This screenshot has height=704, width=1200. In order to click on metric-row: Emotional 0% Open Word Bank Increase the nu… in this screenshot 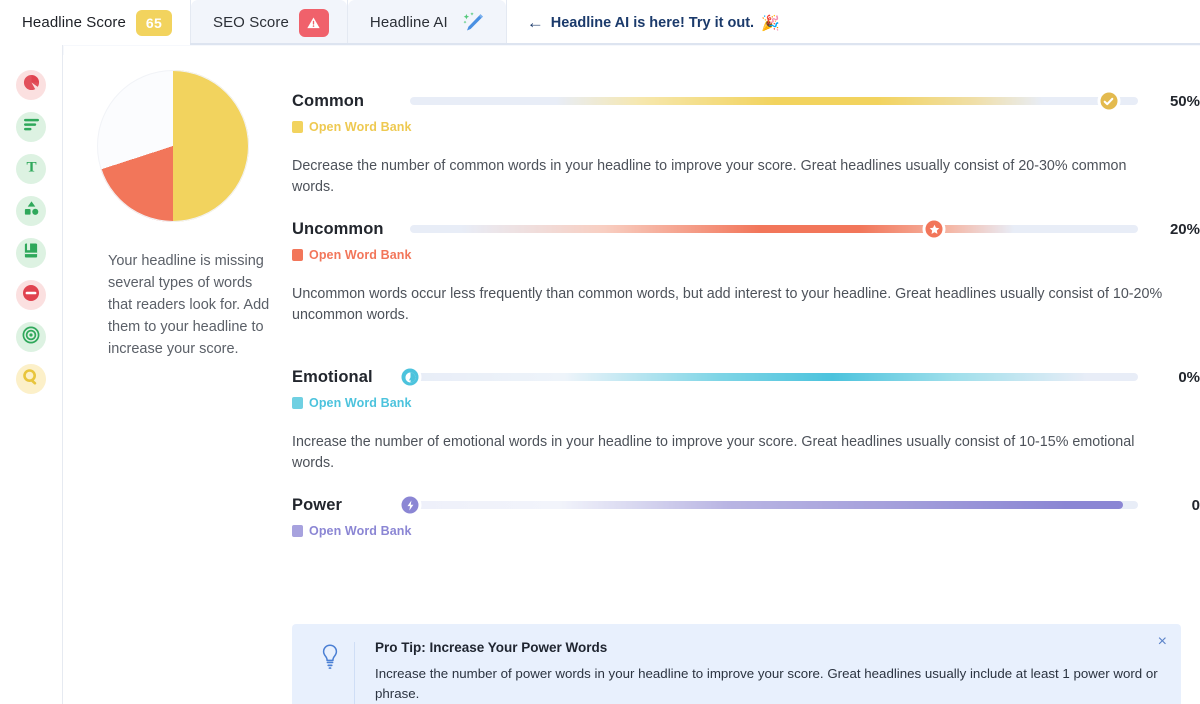, I will do `click(746, 419)`.